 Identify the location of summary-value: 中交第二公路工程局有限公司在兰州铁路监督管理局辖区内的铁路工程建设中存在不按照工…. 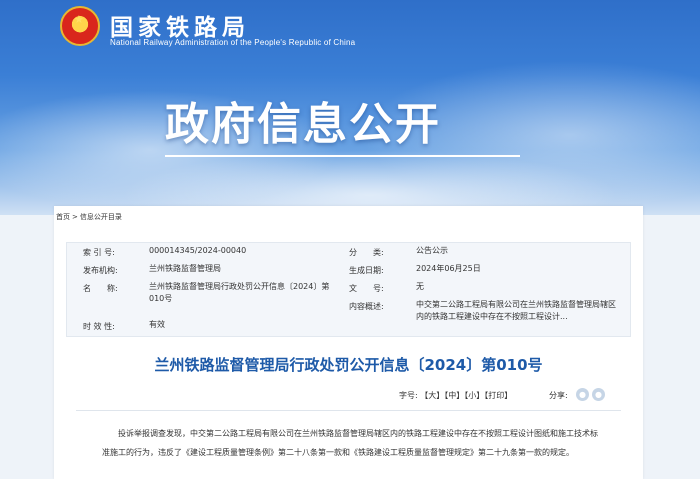
(516, 310).